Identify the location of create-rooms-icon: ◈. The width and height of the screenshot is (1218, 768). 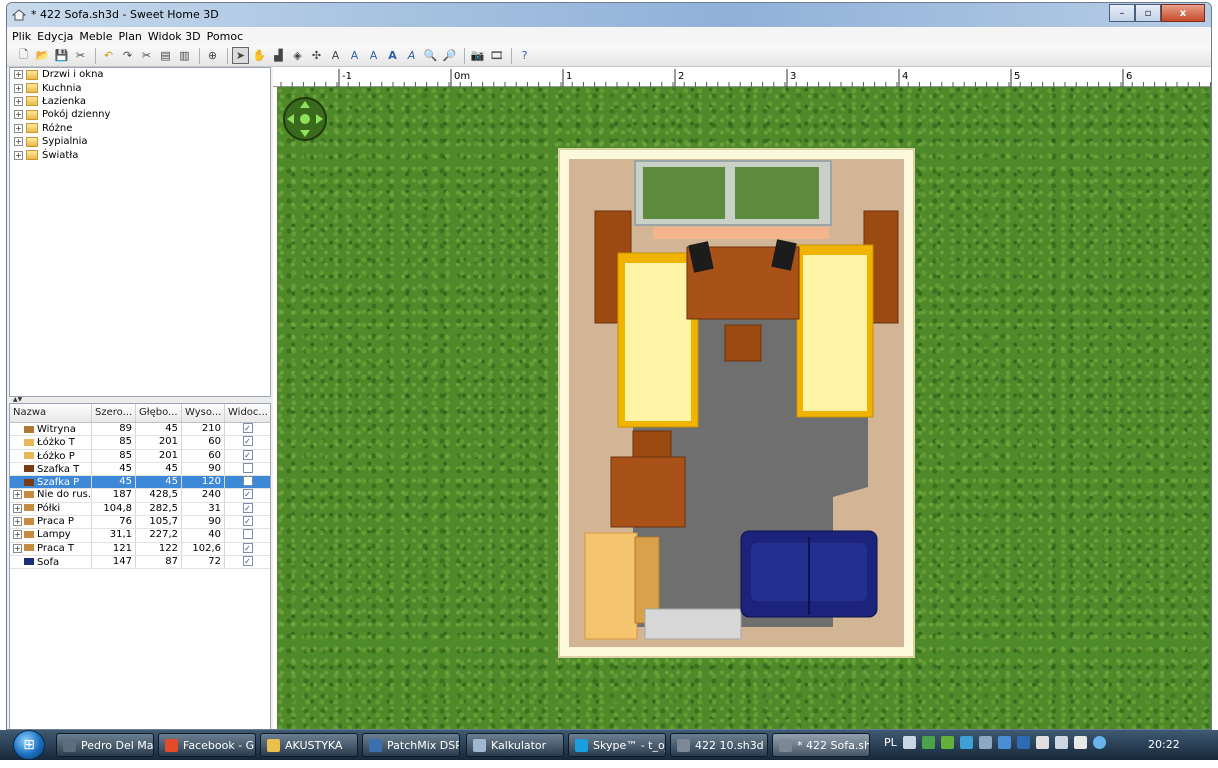
(297, 55).